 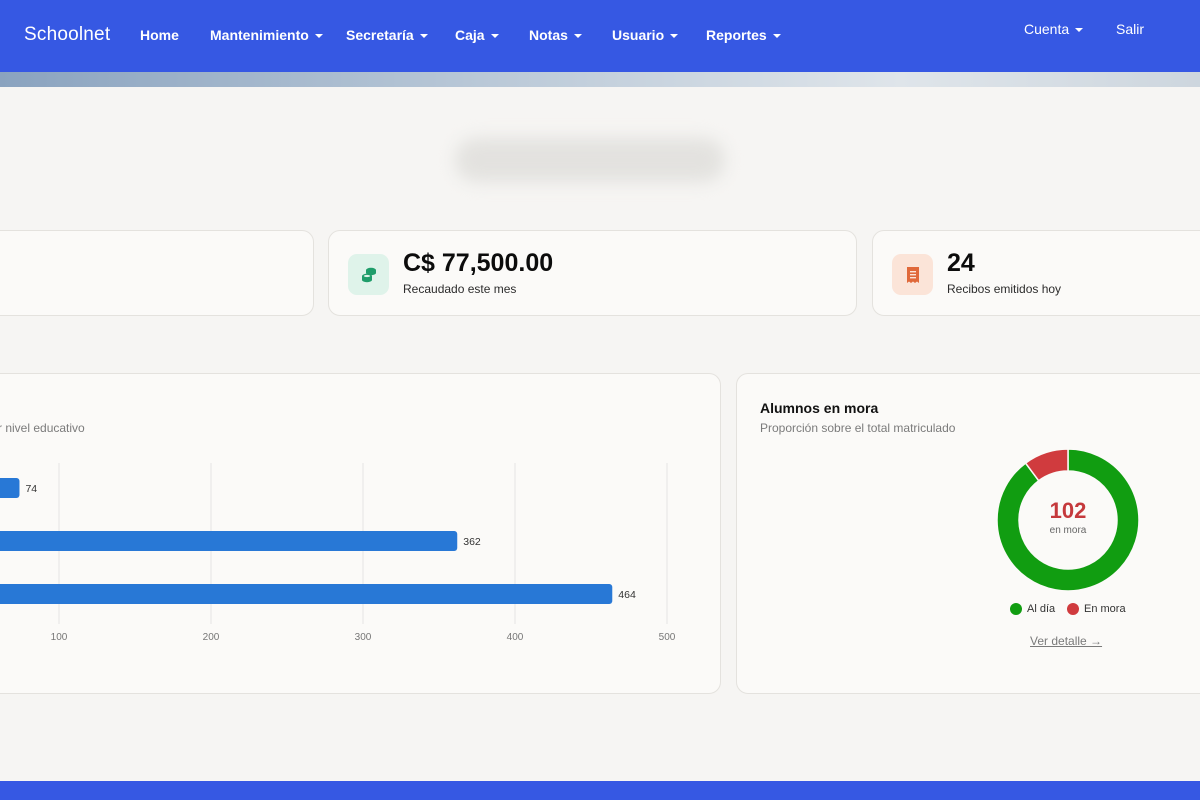 I want to click on receipt-icon, so click(x=912, y=274).